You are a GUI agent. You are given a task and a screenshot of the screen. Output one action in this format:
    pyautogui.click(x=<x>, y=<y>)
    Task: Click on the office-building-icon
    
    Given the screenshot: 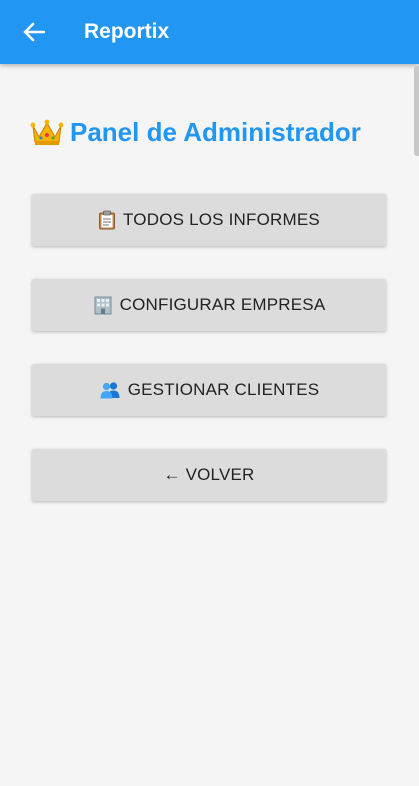 What is the action you would take?
    pyautogui.click(x=103, y=305)
    